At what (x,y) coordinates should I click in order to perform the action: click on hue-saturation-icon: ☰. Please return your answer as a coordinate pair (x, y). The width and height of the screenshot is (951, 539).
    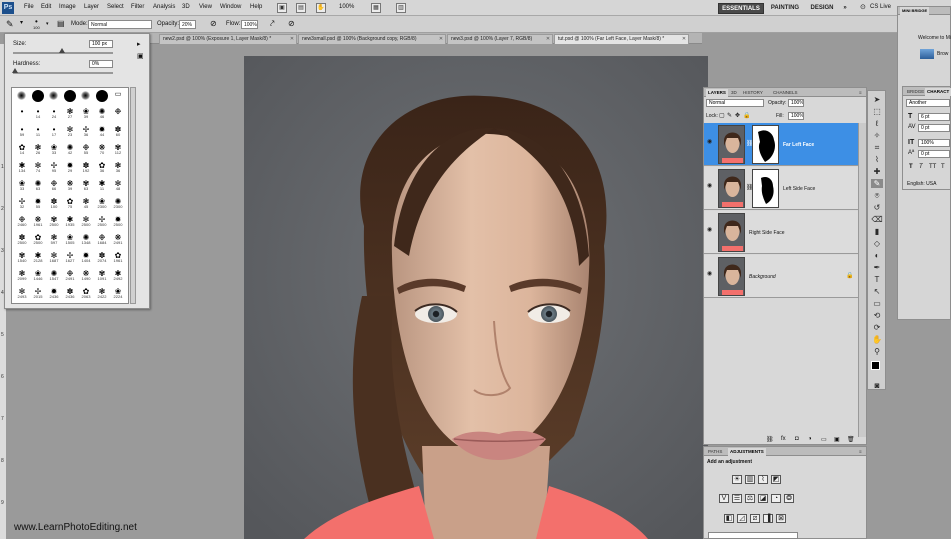
    Looking at the image, I should click on (737, 498).